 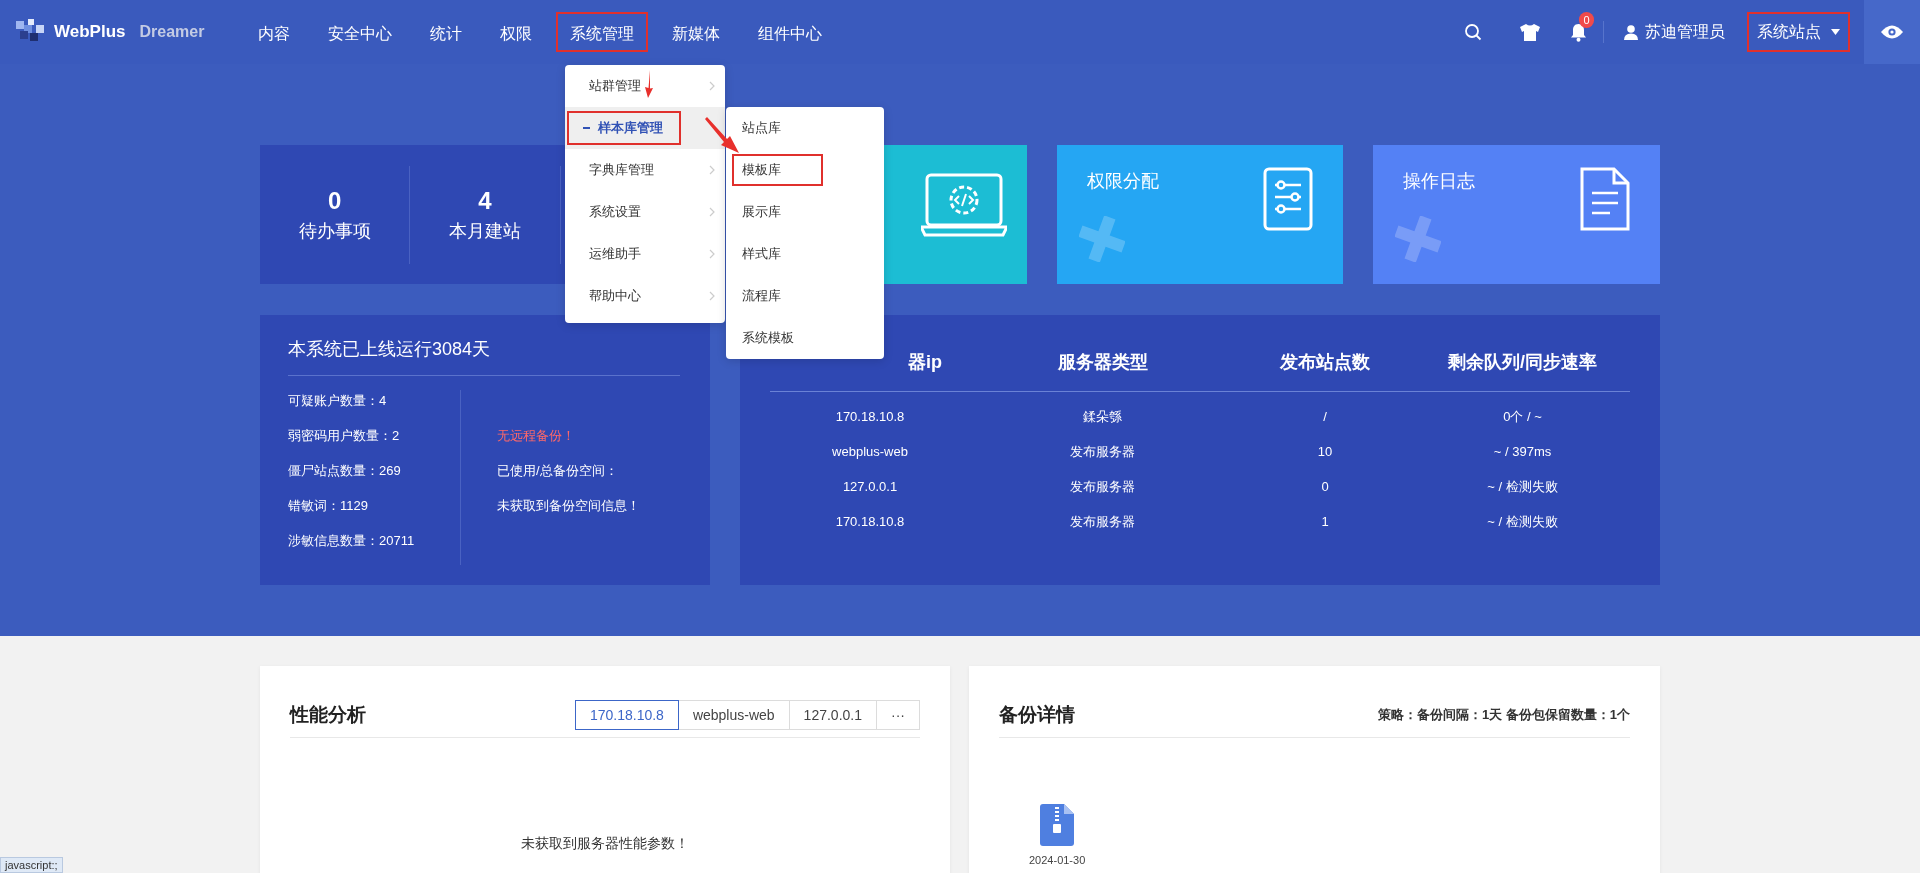 What do you see at coordinates (870, 487) in the screenshot?
I see `table-cell-text: 127.0.0.1` at bounding box center [870, 487].